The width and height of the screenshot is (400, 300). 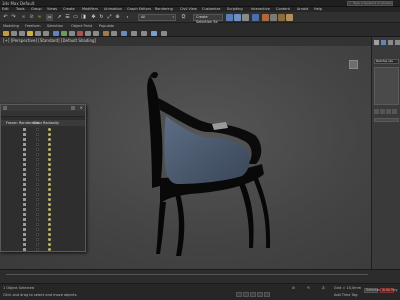 What do you see at coordinates (72, 33) in the screenshot?
I see `geometry-icon` at bounding box center [72, 33].